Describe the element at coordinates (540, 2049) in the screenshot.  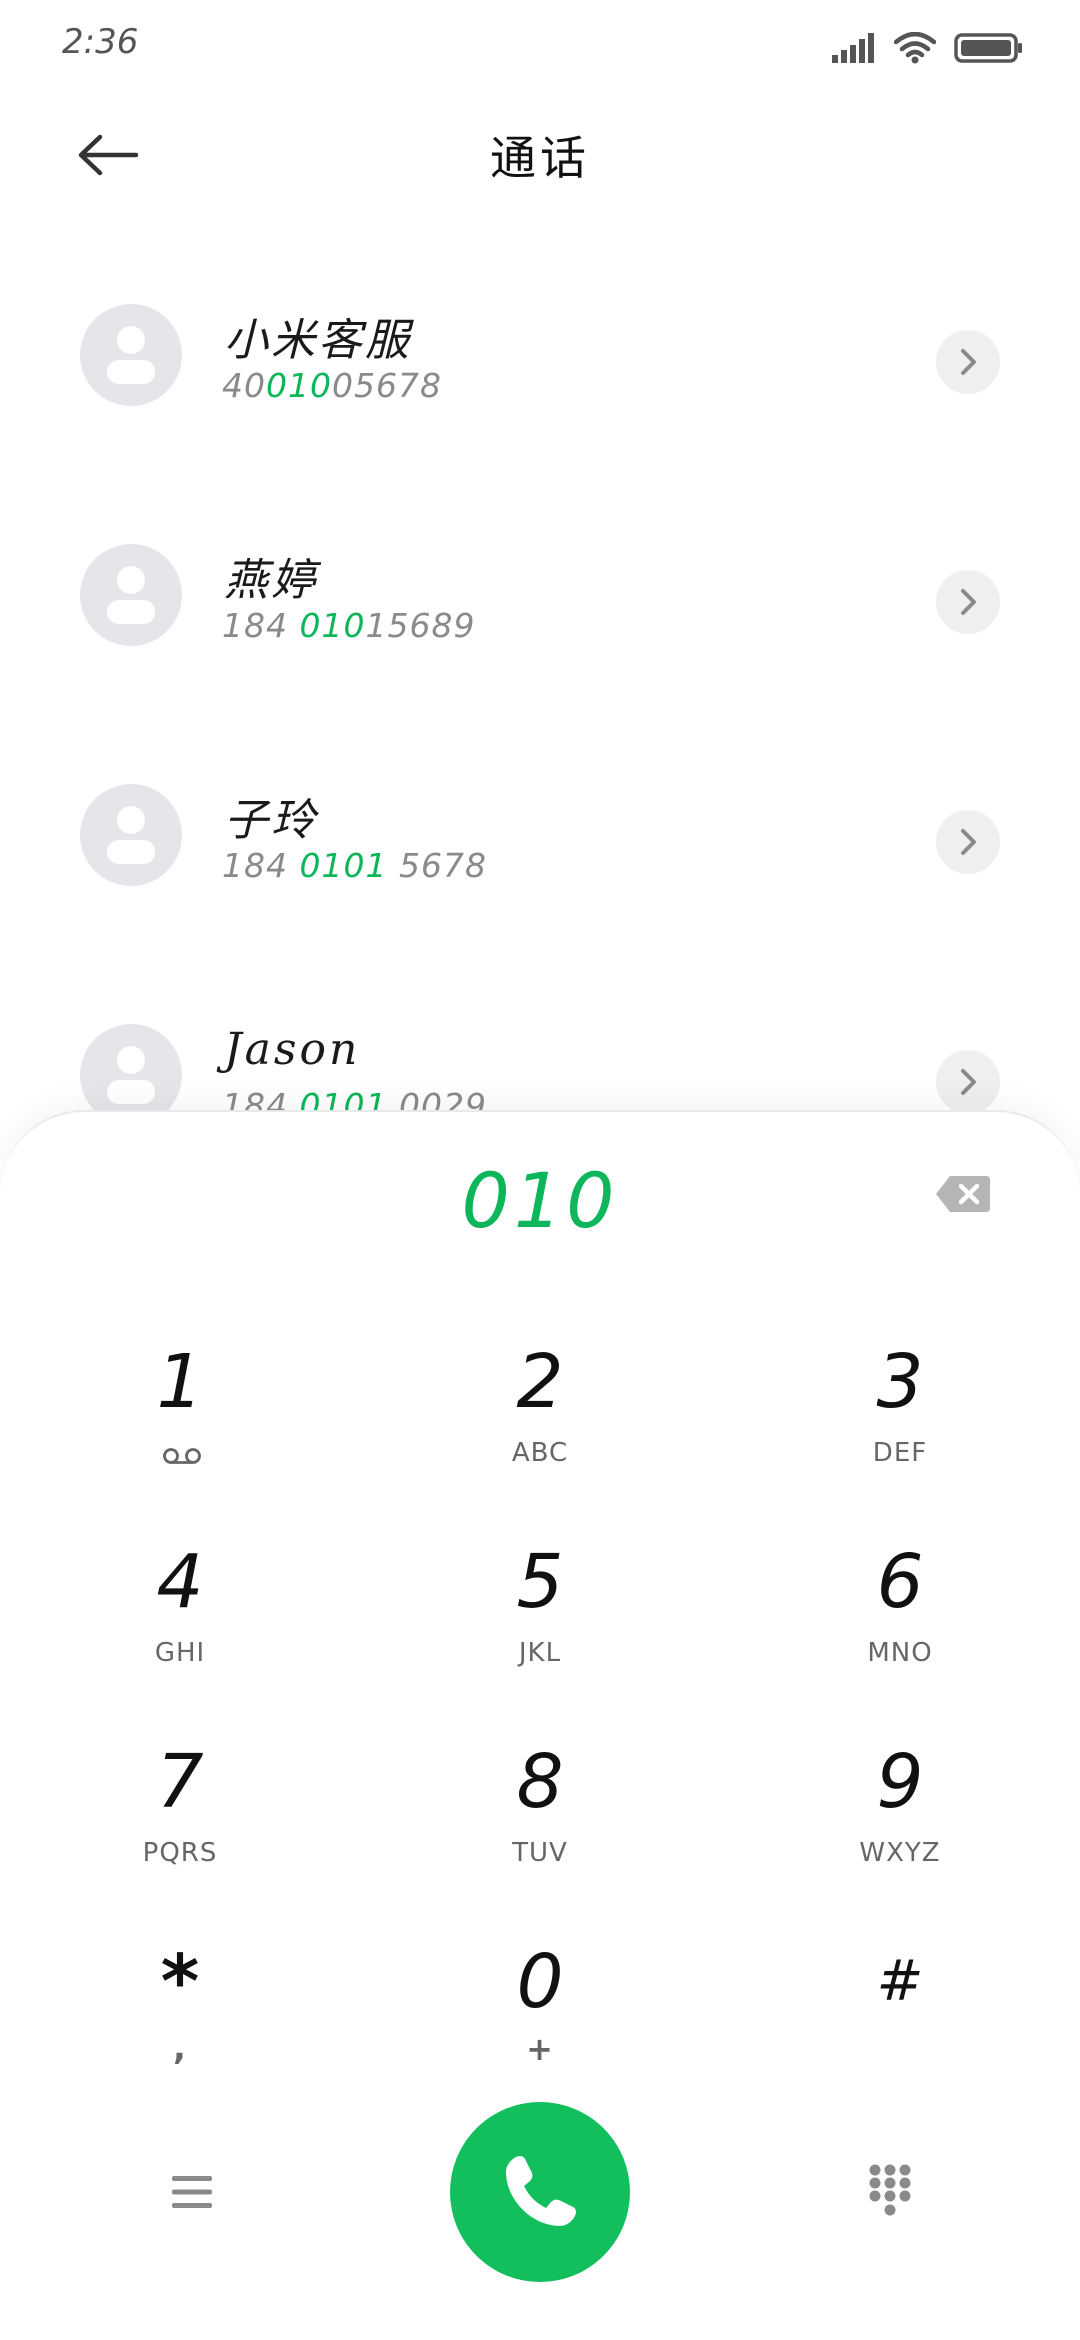
I see `key-letters: +` at that location.